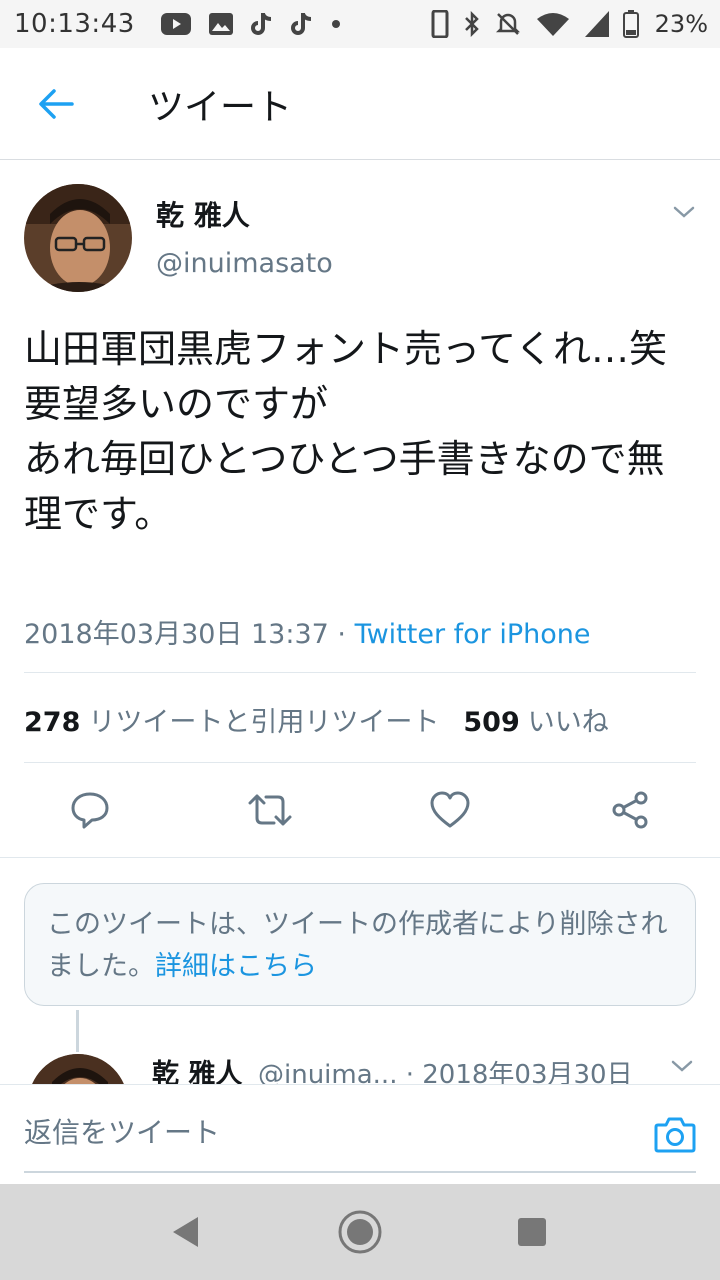 This screenshot has width=720, height=1280. I want to click on tweet-actions, so click(360, 810).